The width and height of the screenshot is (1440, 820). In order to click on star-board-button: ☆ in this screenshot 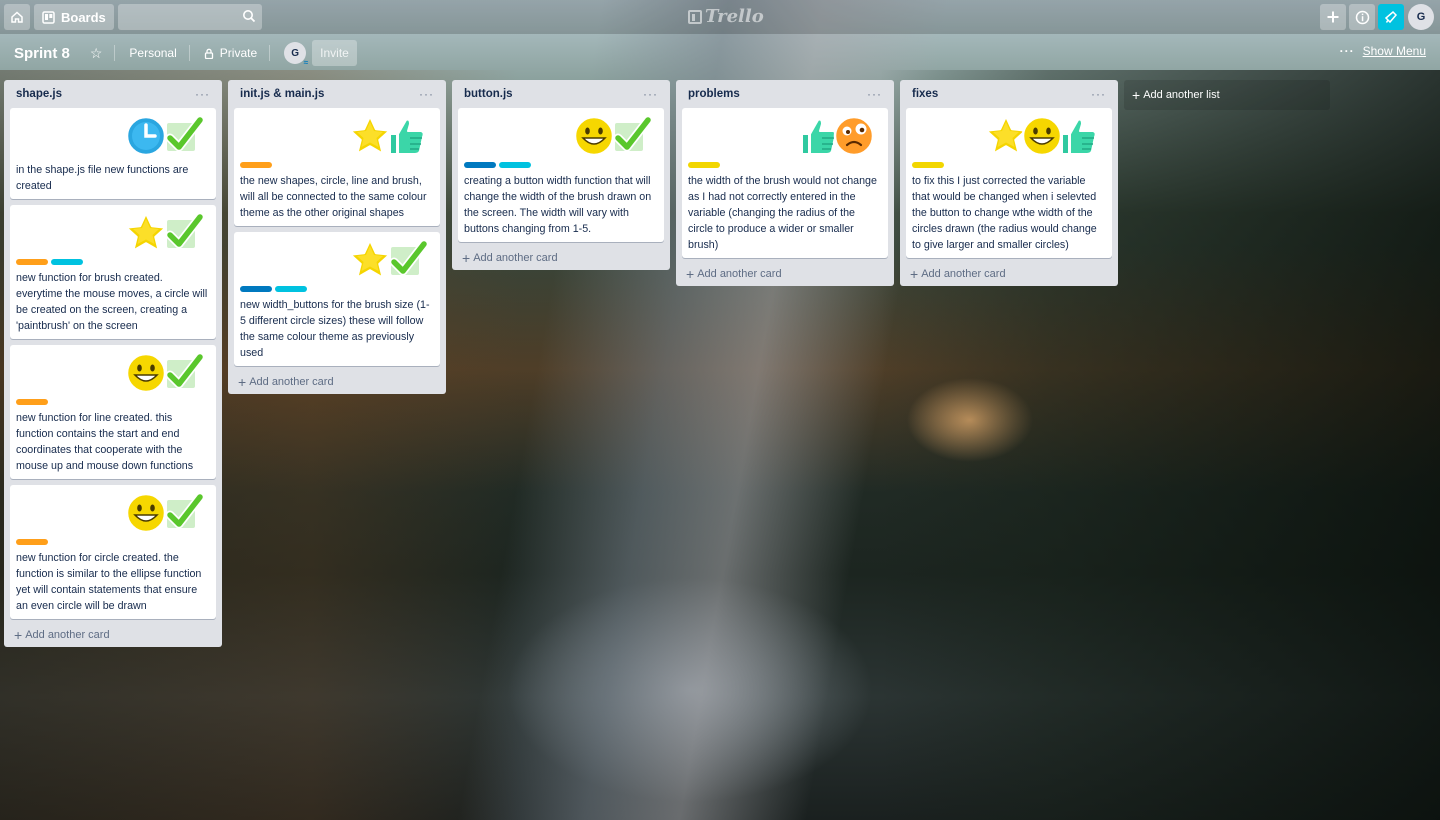, I will do `click(96, 53)`.